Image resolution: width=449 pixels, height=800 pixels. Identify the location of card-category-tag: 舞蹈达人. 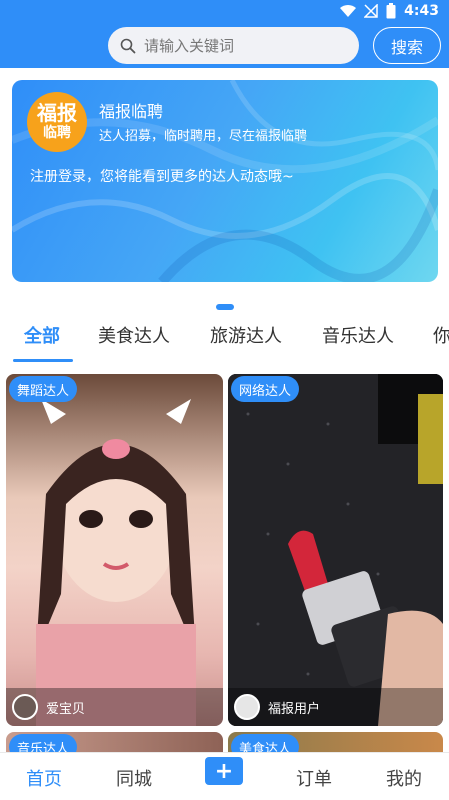
(43, 389).